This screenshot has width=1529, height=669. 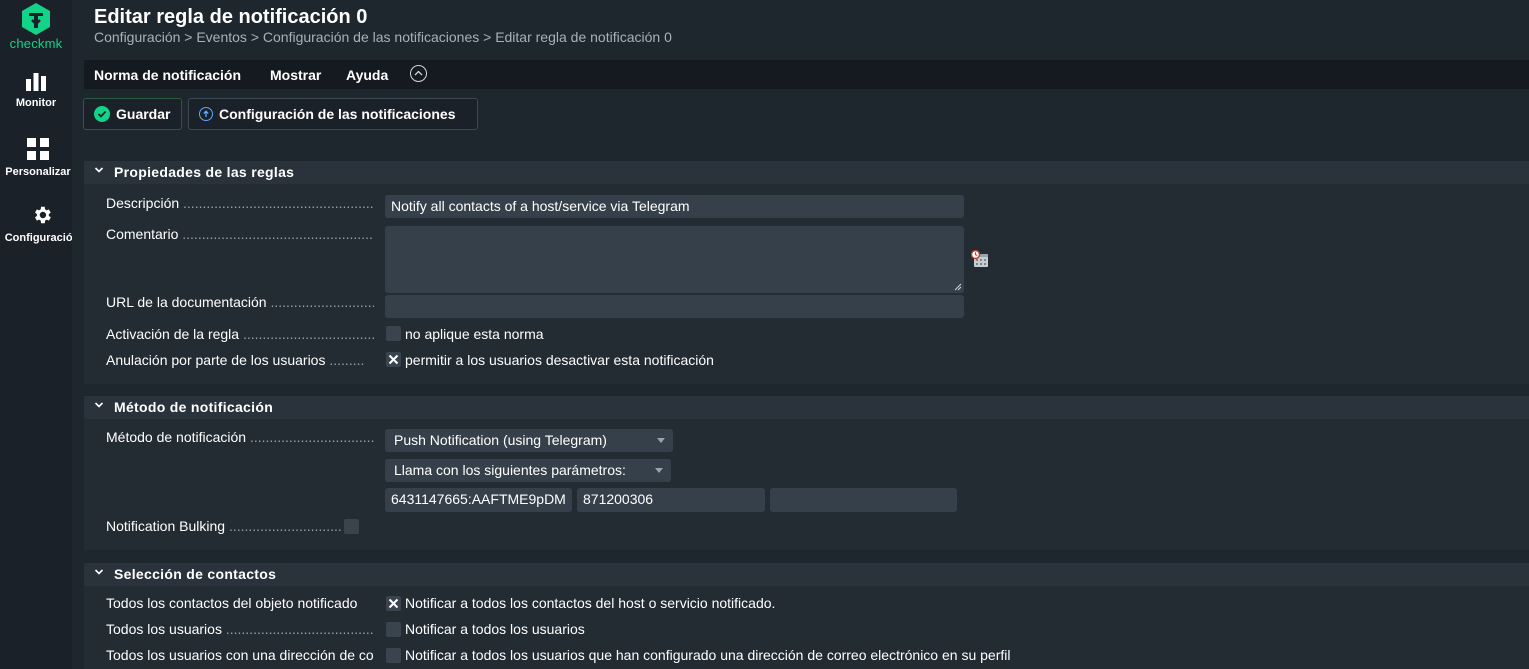 I want to click on save-button-label: Guardar, so click(x=143, y=114).